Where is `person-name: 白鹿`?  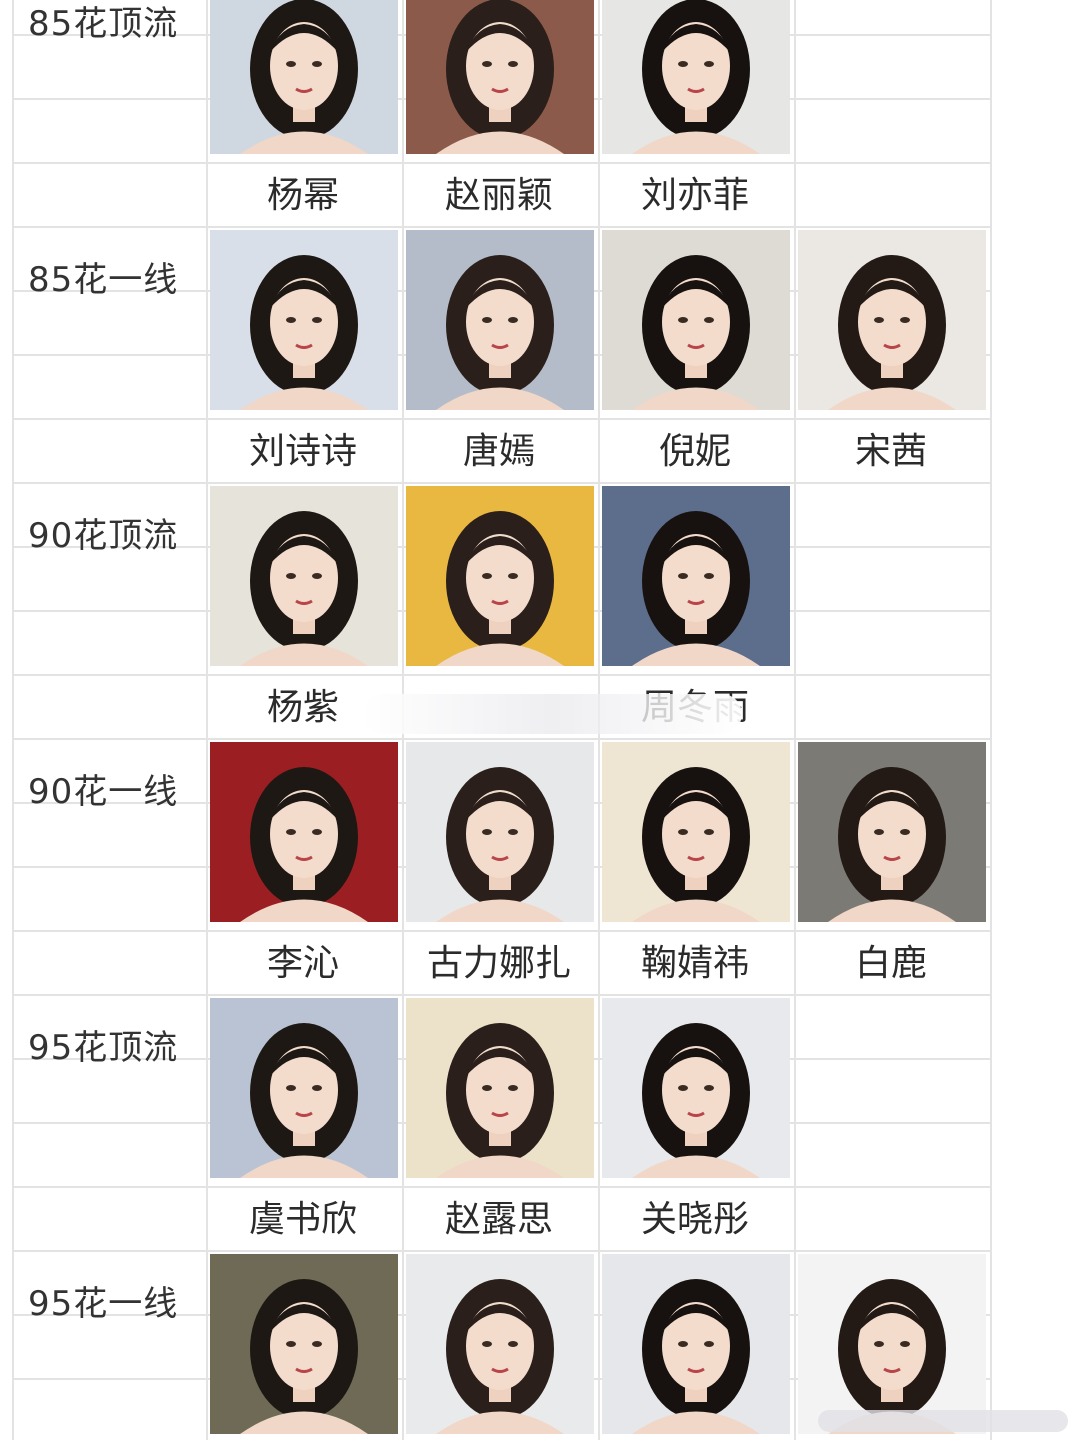
person-name: 白鹿 is located at coordinates (890, 963).